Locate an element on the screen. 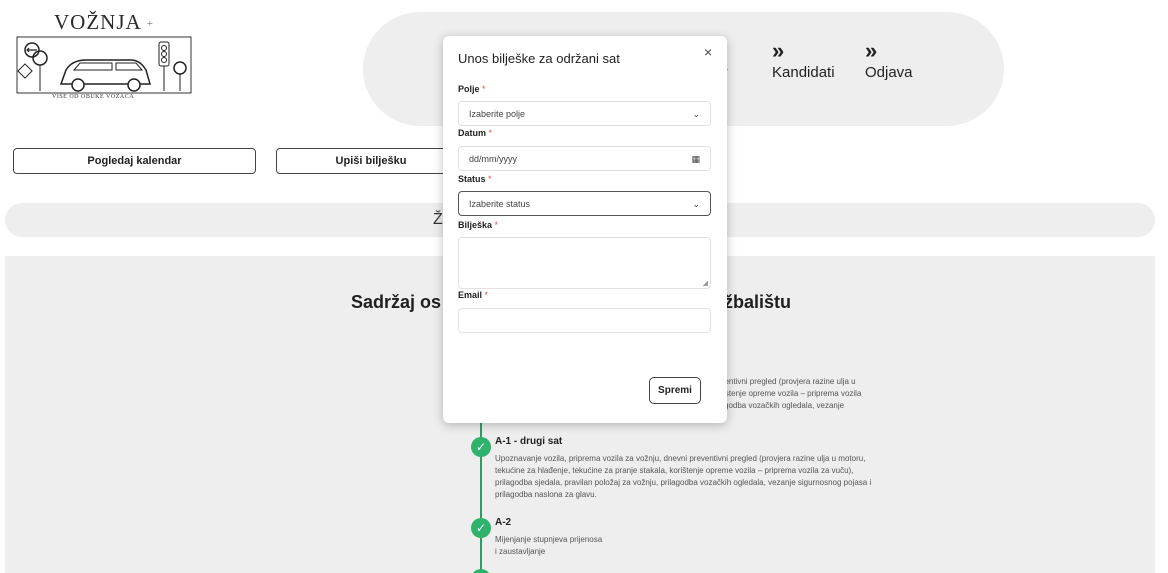 This screenshot has height=573, width=1168. polje-label: Polje * is located at coordinates (472, 89).